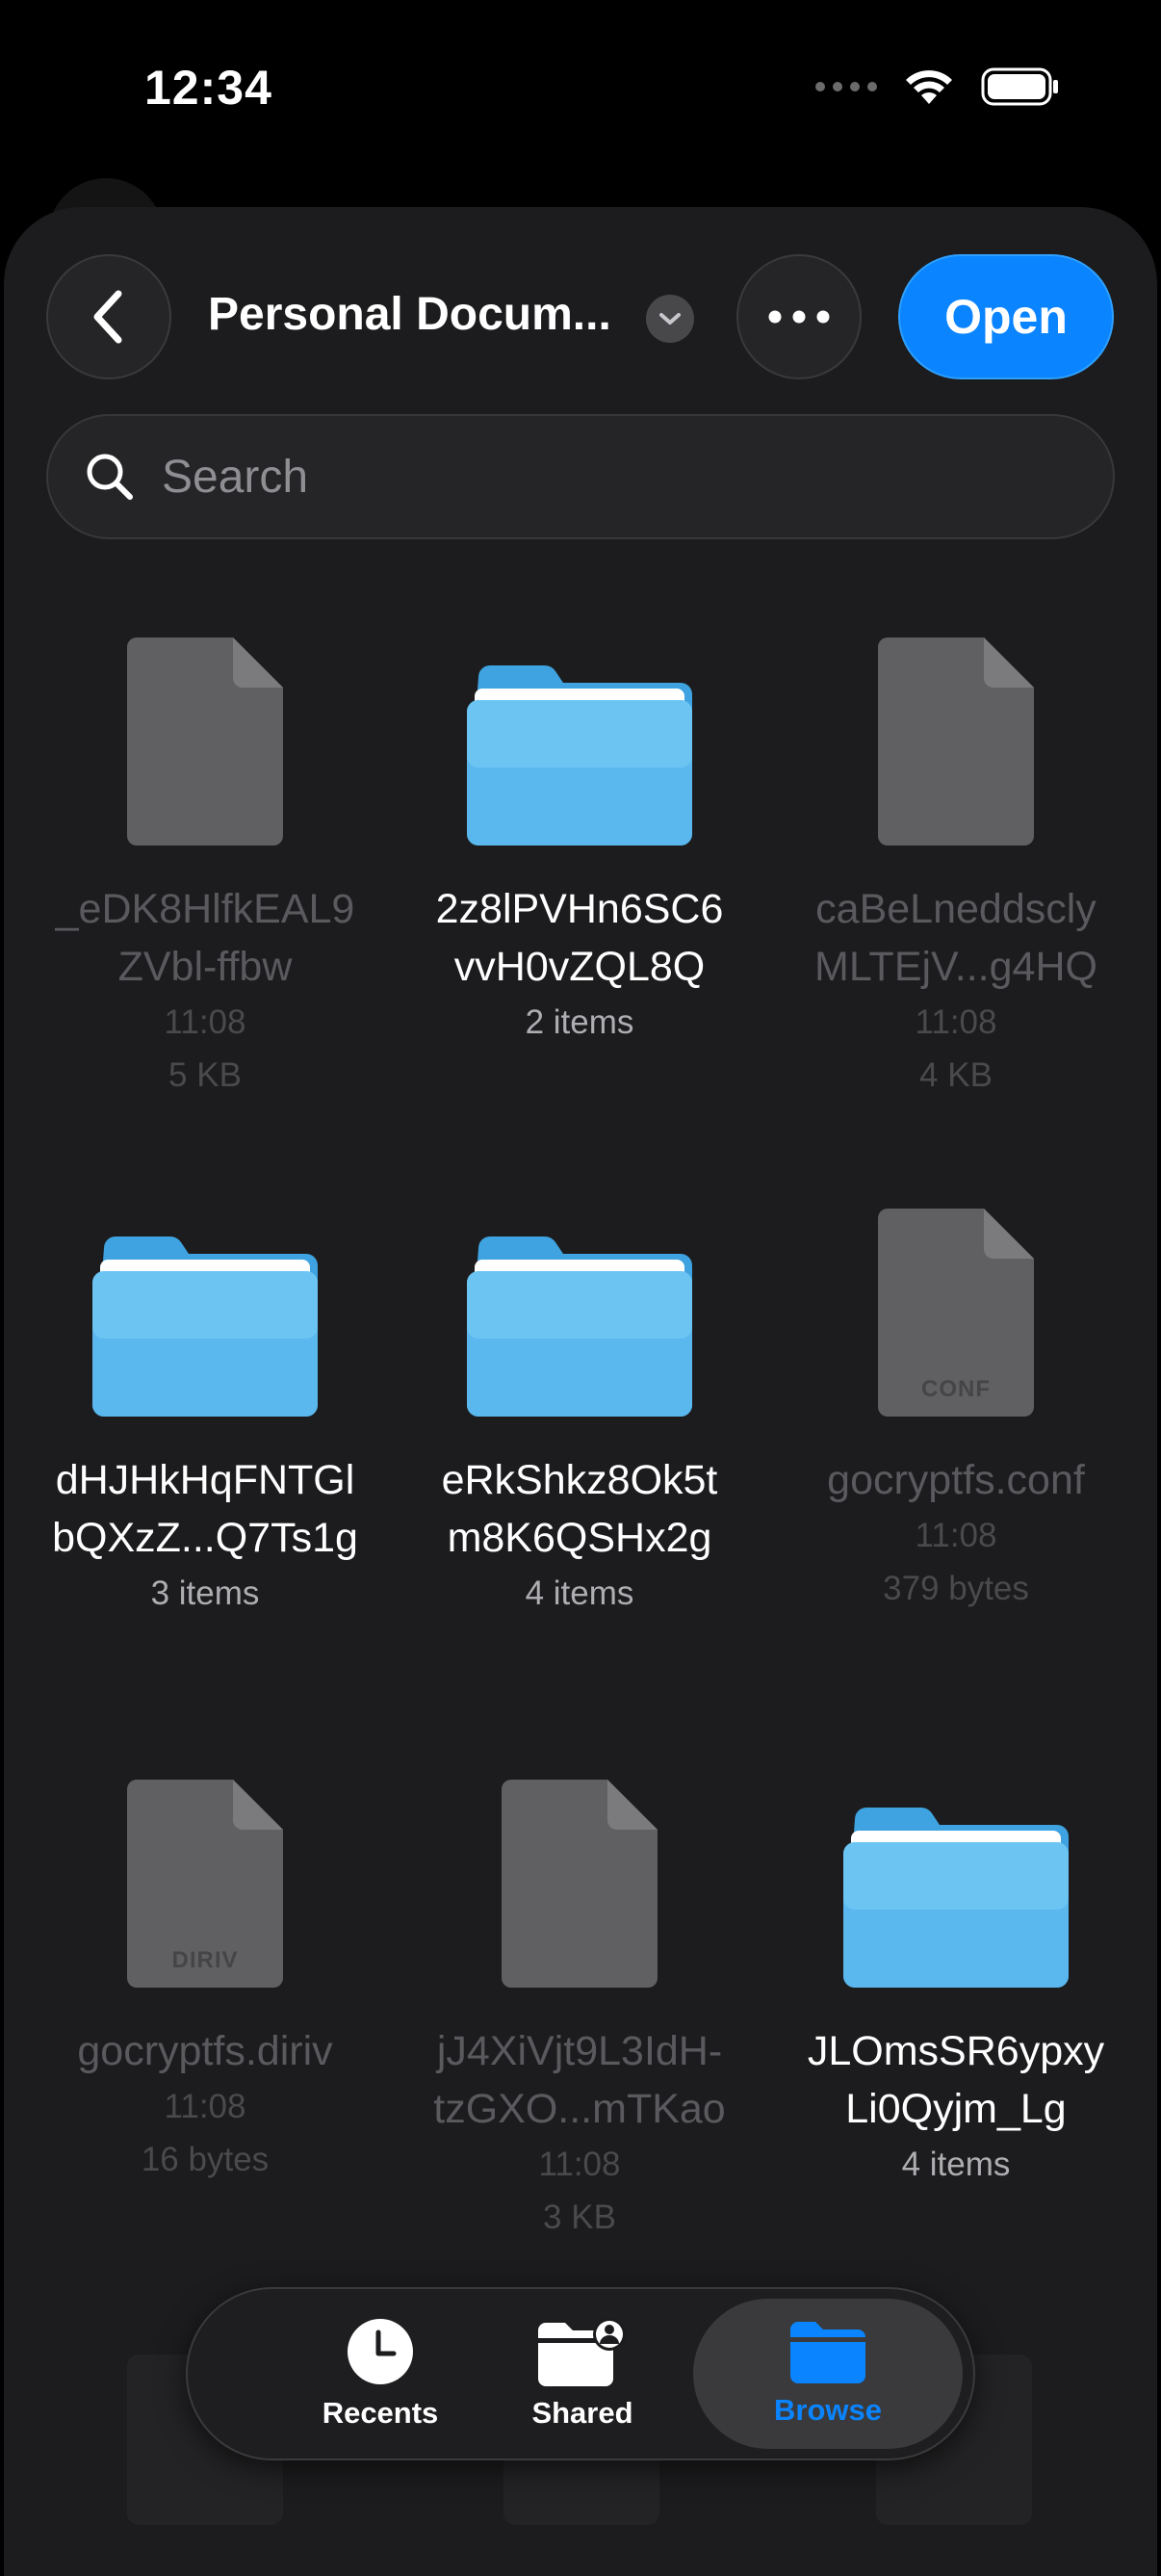 The image size is (1161, 2576). I want to click on tab-shared: Shared, so click(583, 2374).